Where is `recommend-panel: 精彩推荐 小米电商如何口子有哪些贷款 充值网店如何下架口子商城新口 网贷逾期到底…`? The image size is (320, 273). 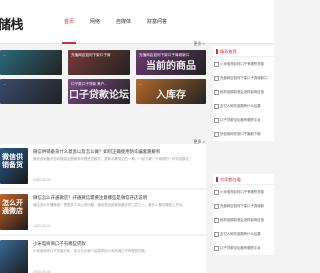
recommend-panel: 精彩推荐 小米电商如何口子有哪些贷款 充值网店如何下架口子商城新口 网贷逾期到底… is located at coordinates (243, 93).